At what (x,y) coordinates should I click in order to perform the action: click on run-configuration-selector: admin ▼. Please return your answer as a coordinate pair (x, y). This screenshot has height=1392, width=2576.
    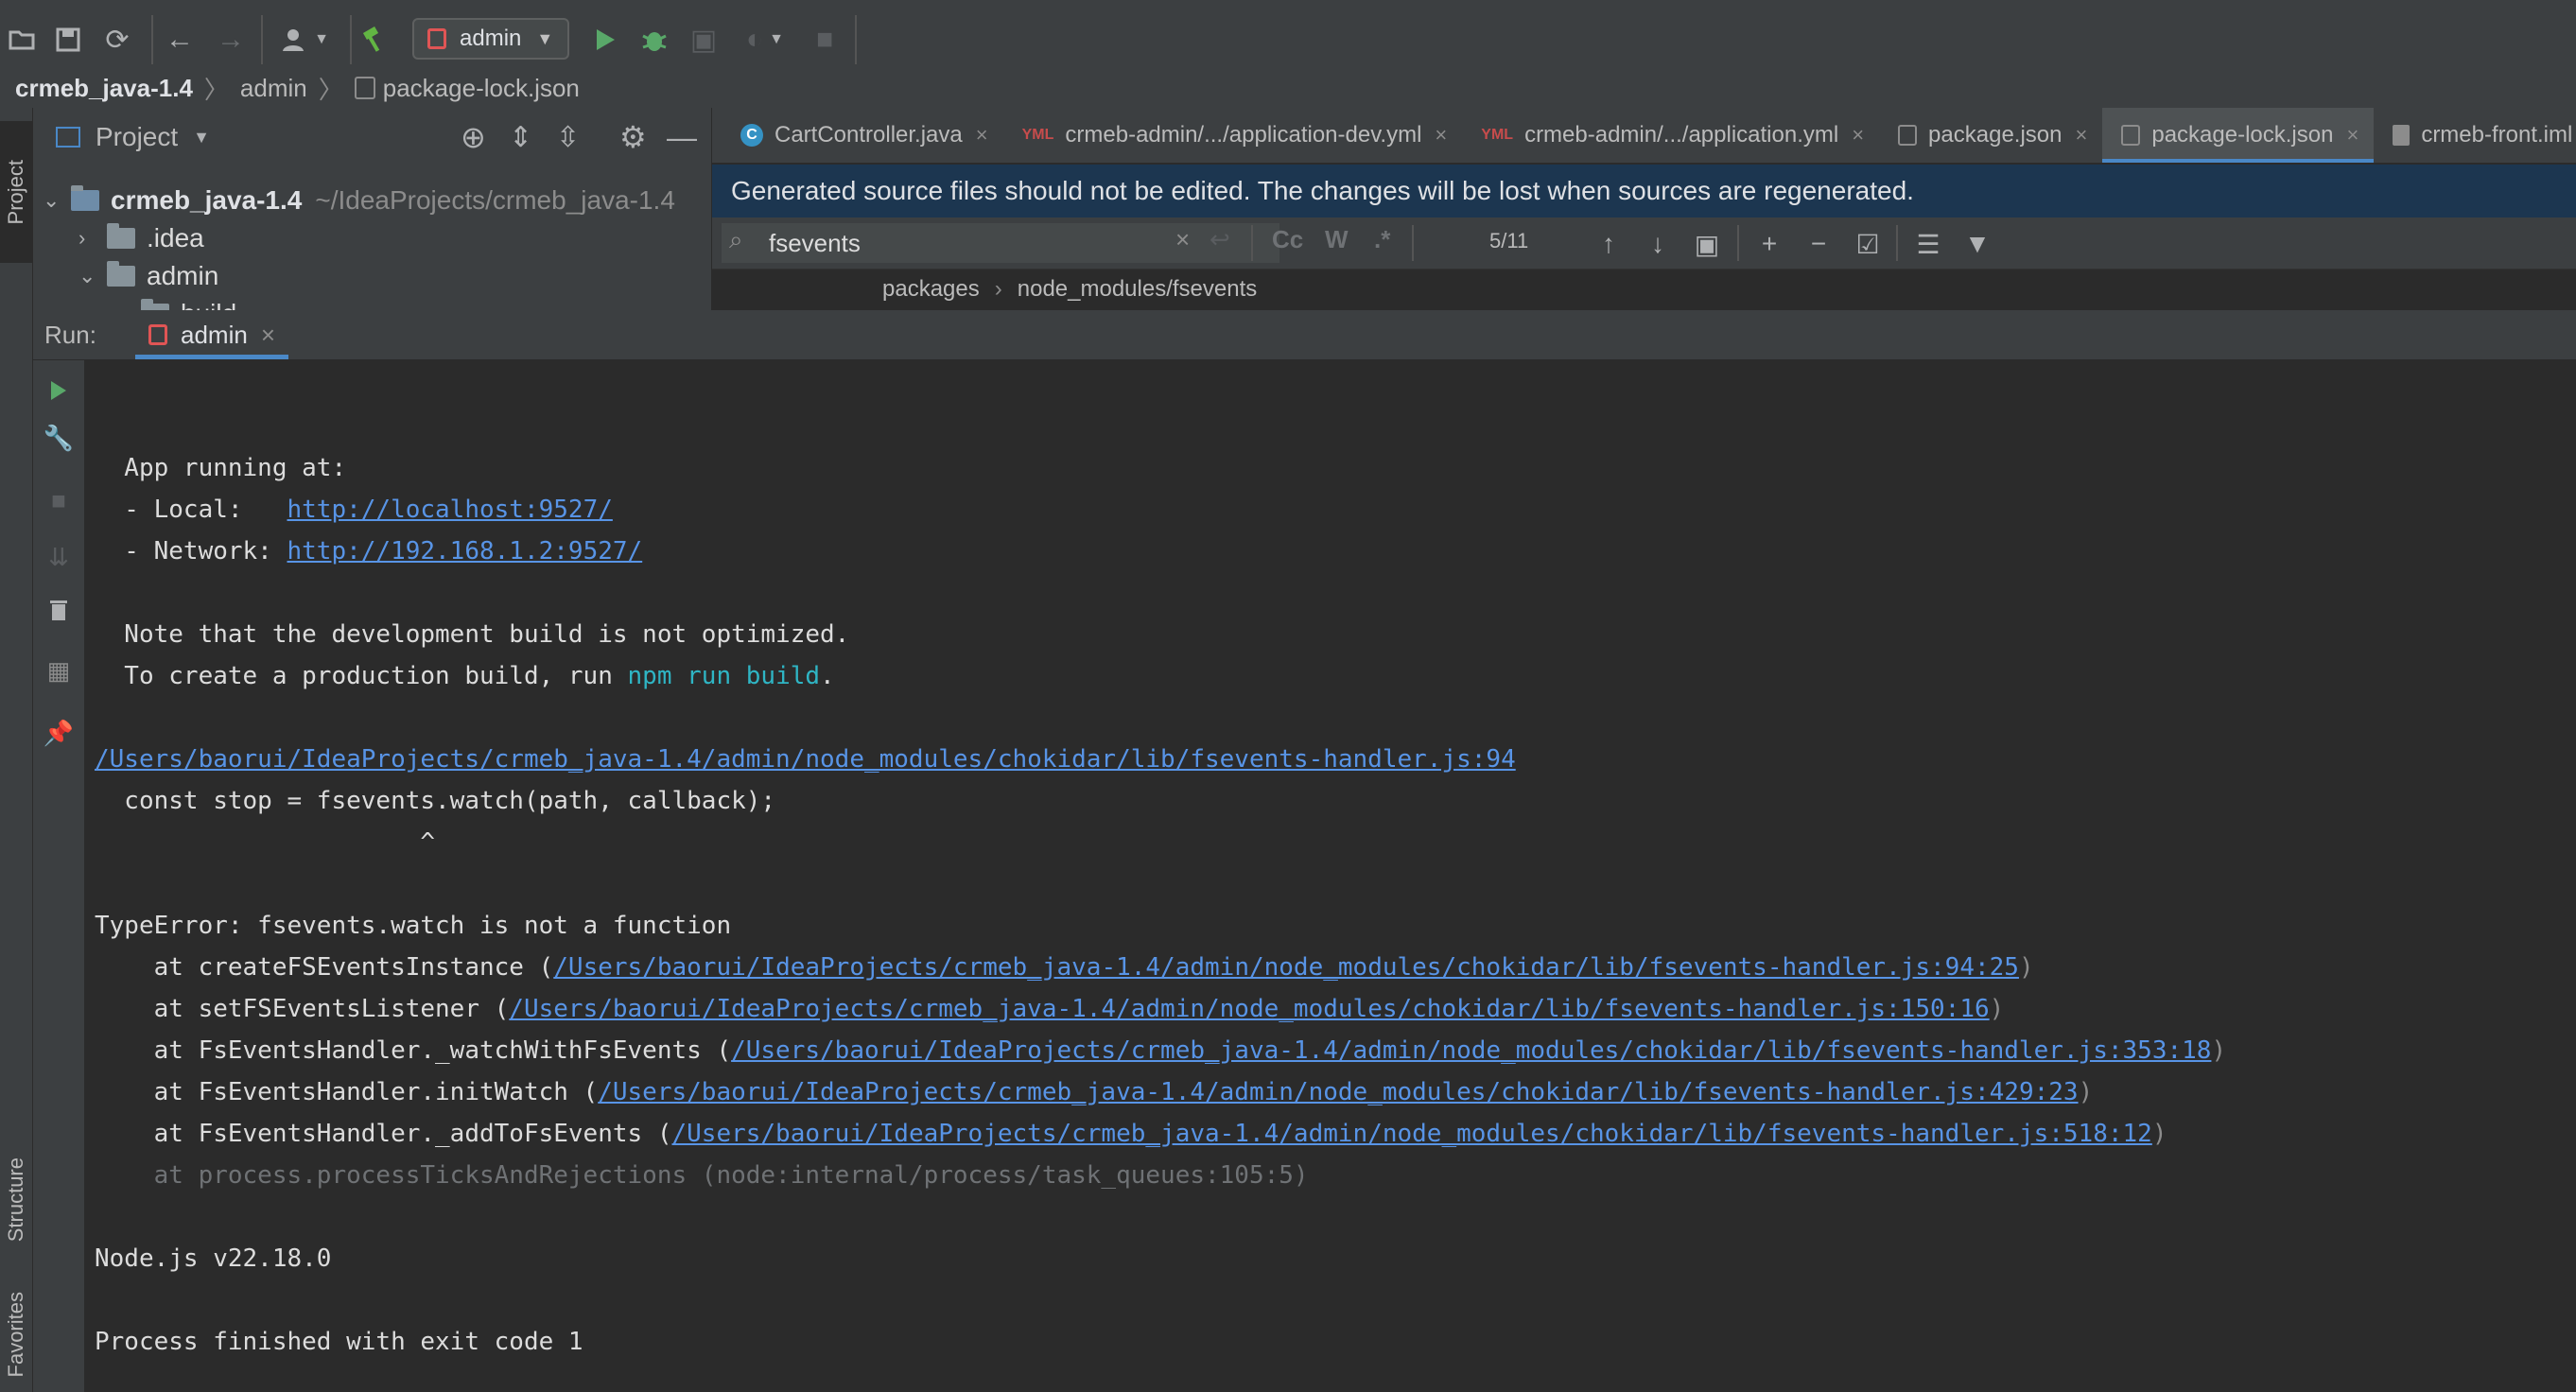
    Looking at the image, I should click on (490, 39).